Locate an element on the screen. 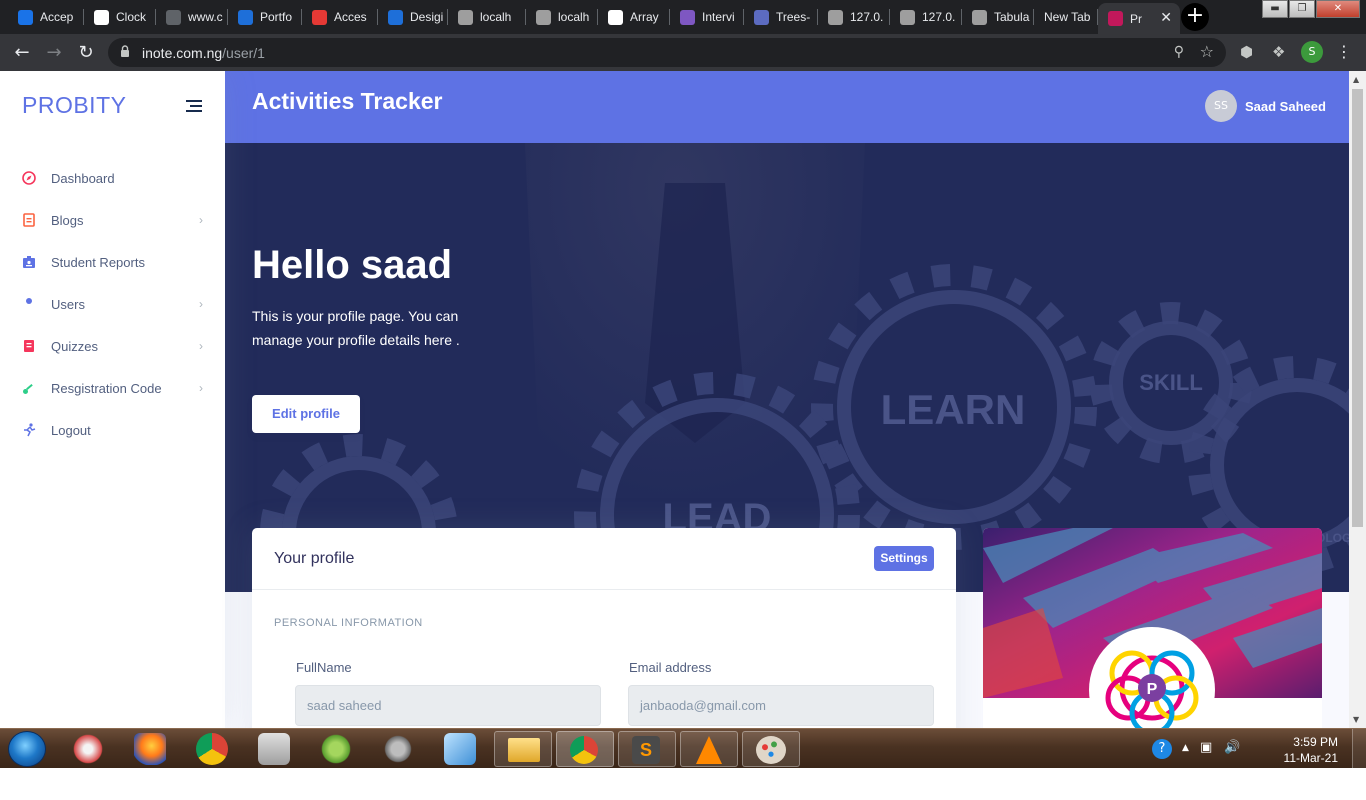 The height and width of the screenshot is (800, 1366). hero-greeting: Hello saad is located at coordinates (352, 265).